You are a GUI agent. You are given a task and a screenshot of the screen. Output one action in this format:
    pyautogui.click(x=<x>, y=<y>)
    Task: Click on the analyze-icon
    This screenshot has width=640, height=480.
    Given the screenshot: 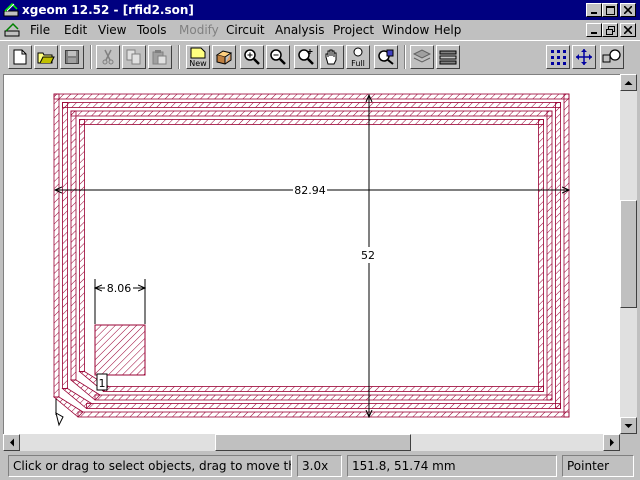 What is the action you would take?
    pyautogui.click(x=386, y=57)
    